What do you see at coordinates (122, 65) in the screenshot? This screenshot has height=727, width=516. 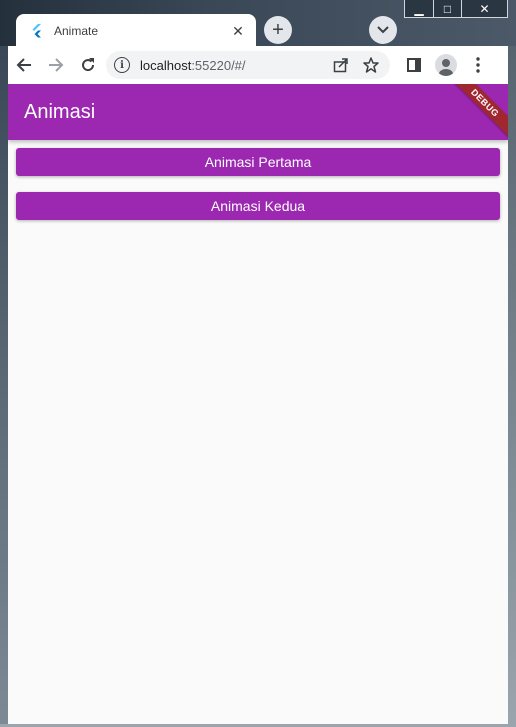 I see `site-info-icon: i` at bounding box center [122, 65].